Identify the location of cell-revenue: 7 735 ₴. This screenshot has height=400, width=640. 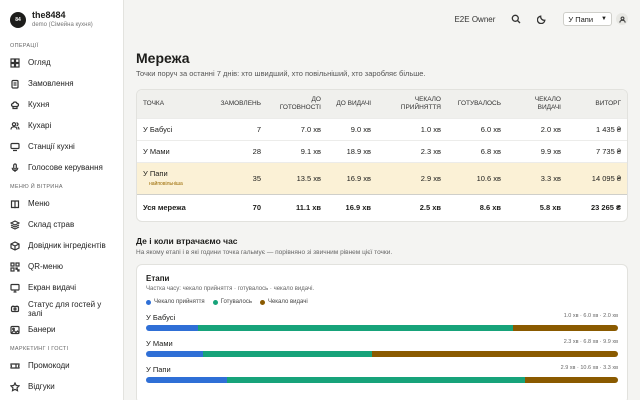
(597, 150).